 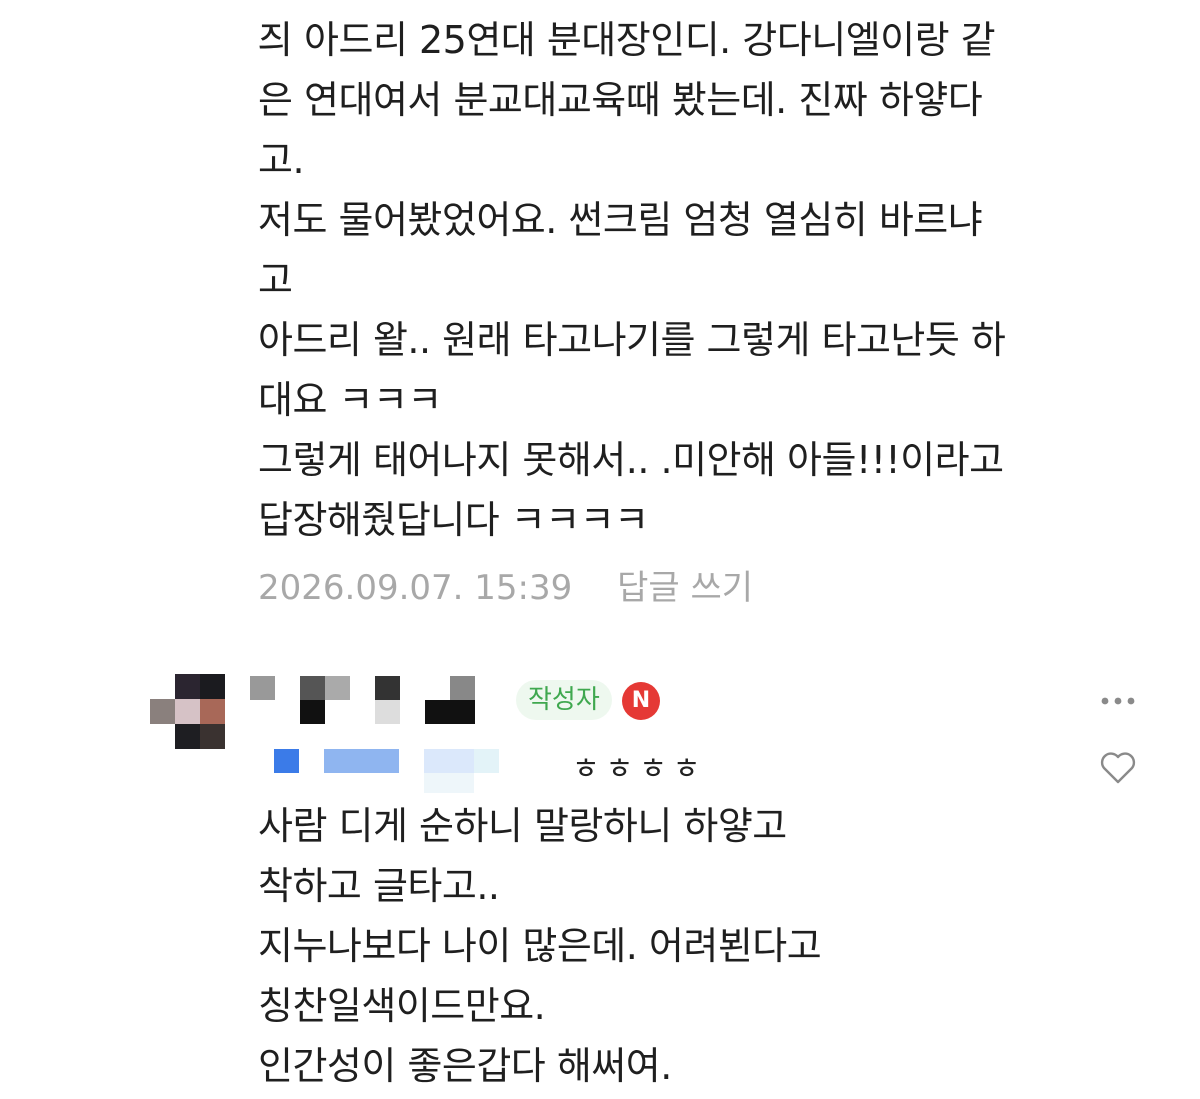 What do you see at coordinates (620, 220) in the screenshot?
I see `comment-line: 저도 물어봤었어요. 썬크림 엄청 열심히 바르냐` at bounding box center [620, 220].